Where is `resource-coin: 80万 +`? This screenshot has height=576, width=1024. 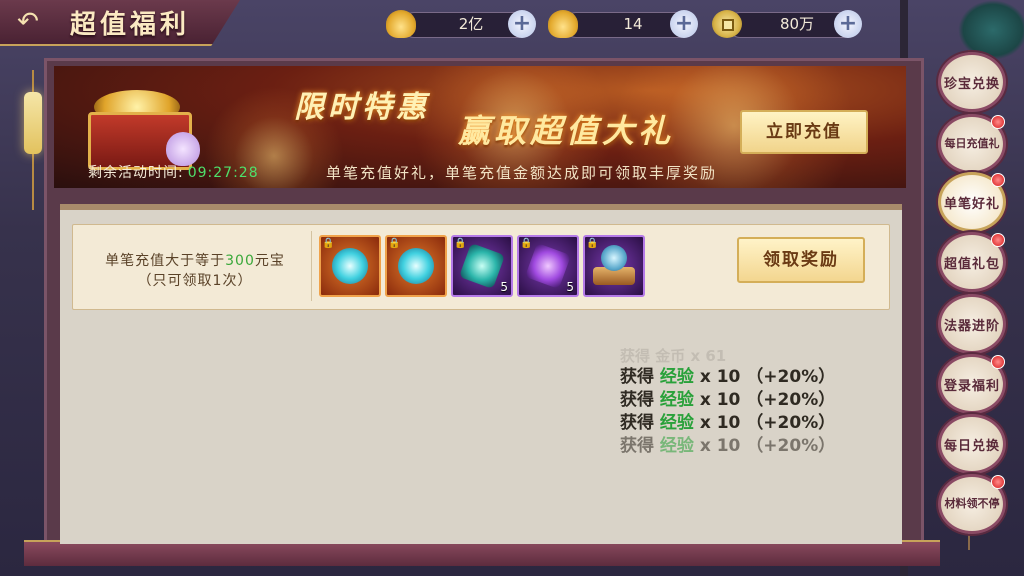 resource-coin: 80万 + is located at coordinates (792, 24).